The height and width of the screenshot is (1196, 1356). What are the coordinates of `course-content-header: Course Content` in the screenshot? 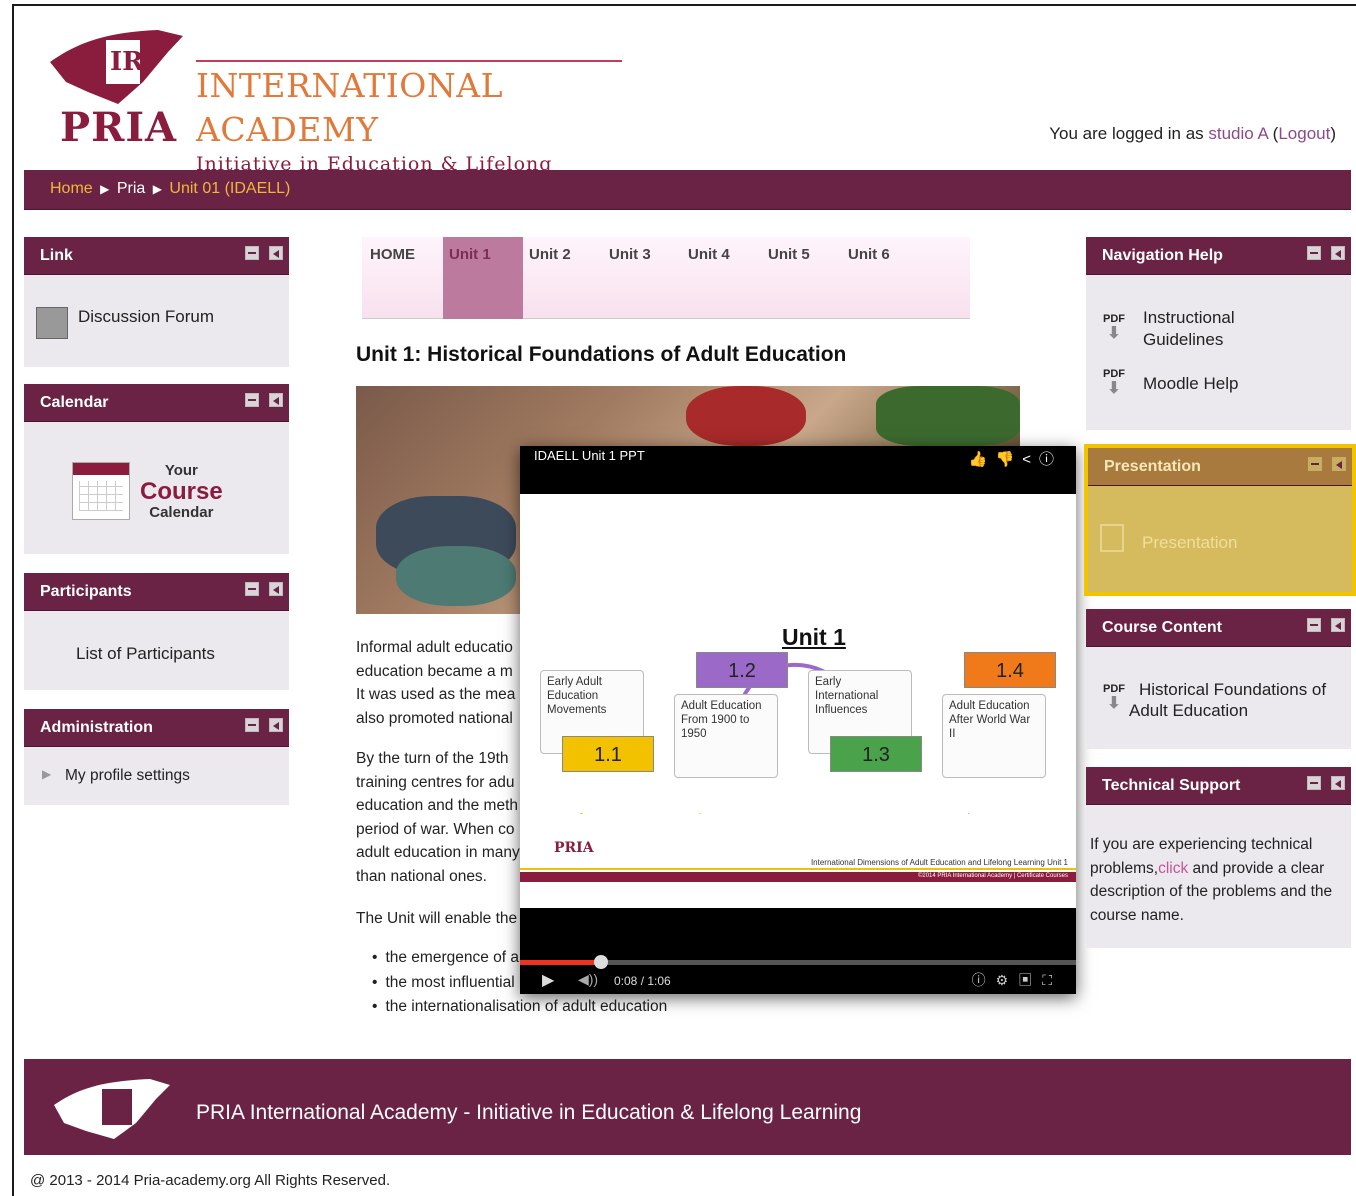 It's located at (1218, 628).